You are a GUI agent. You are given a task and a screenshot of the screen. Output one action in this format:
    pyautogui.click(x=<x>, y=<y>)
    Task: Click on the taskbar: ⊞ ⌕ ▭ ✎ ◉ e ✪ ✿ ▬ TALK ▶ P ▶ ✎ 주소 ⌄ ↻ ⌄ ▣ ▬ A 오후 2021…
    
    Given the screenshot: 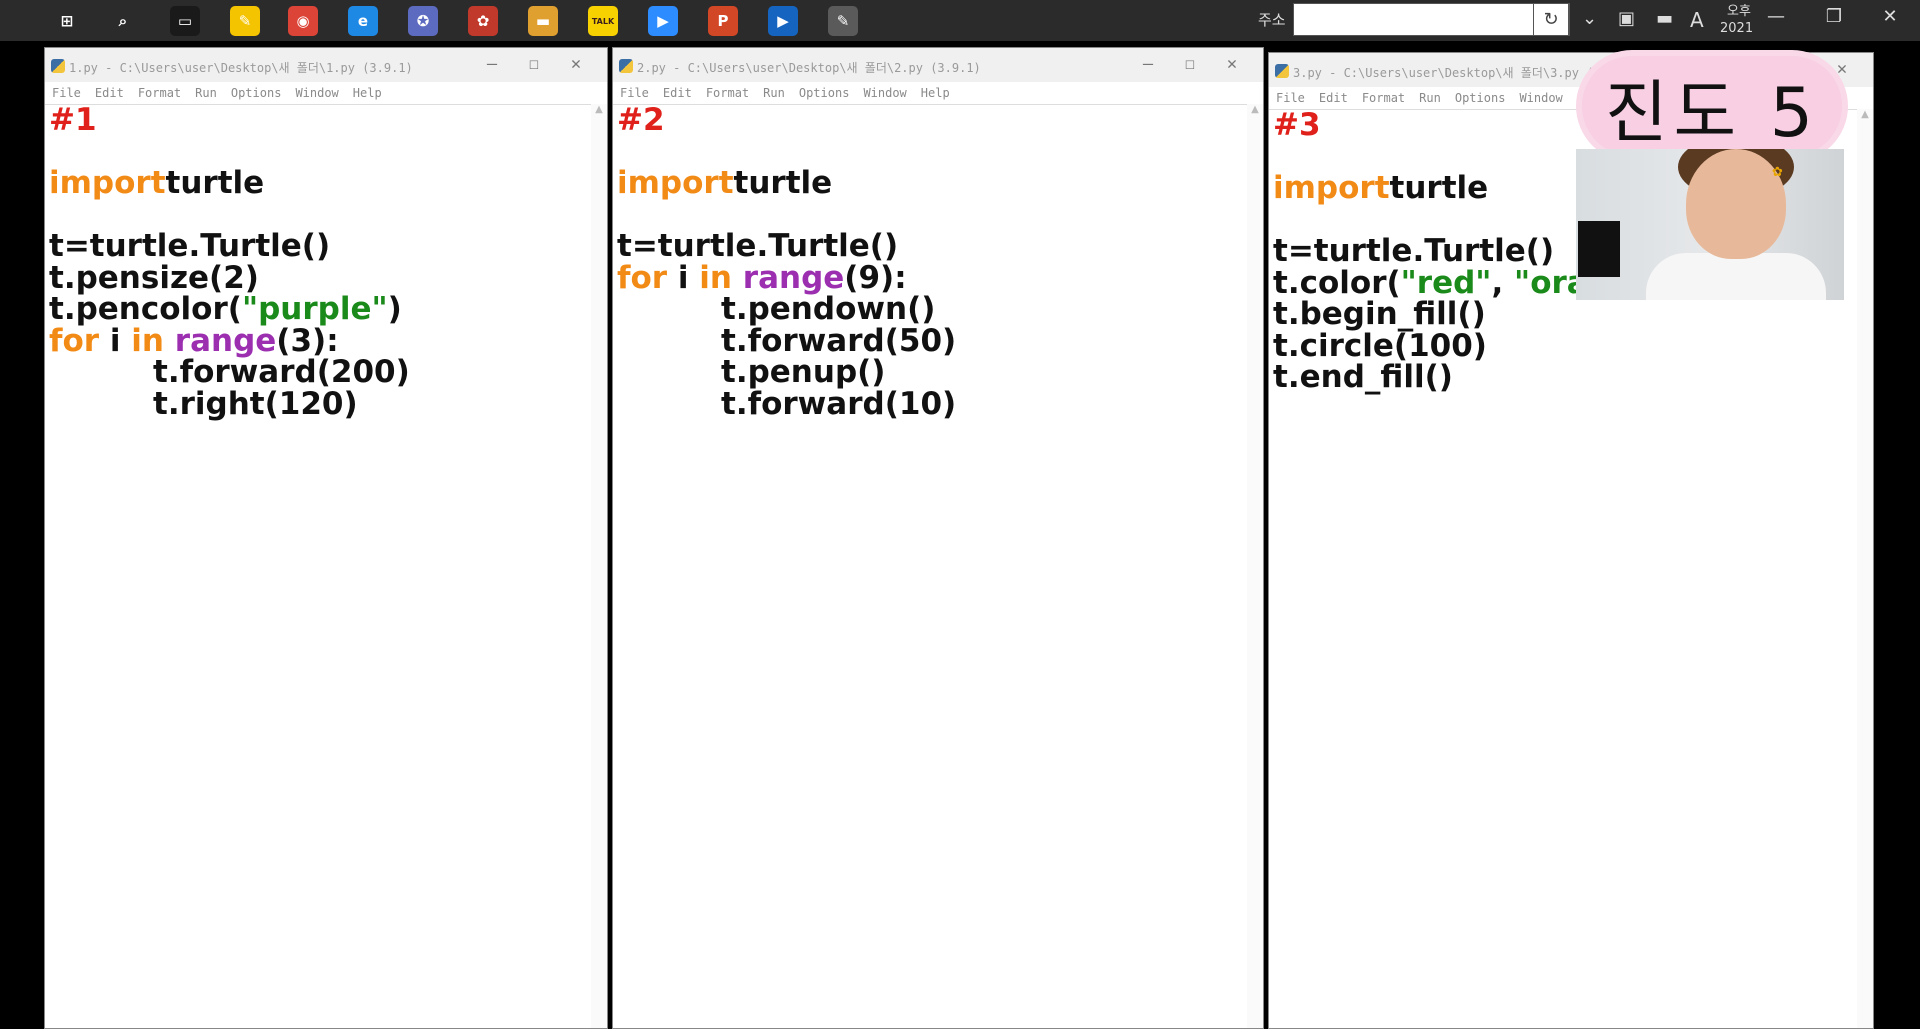 What is the action you would take?
    pyautogui.click(x=960, y=20)
    